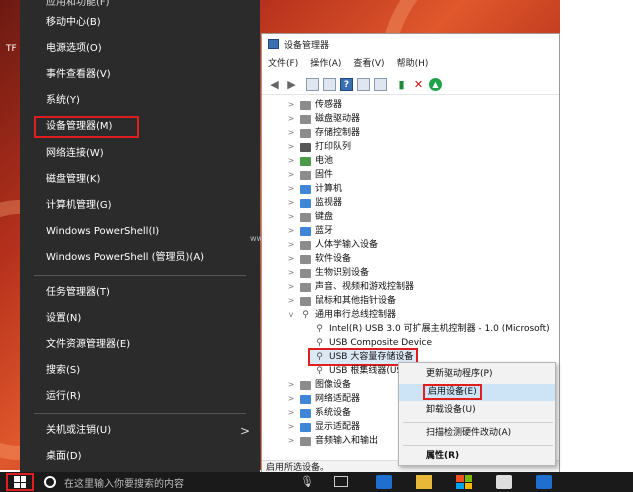  Describe the element at coordinates (384, 482) in the screenshot. I see `edge-browser-icon` at that location.